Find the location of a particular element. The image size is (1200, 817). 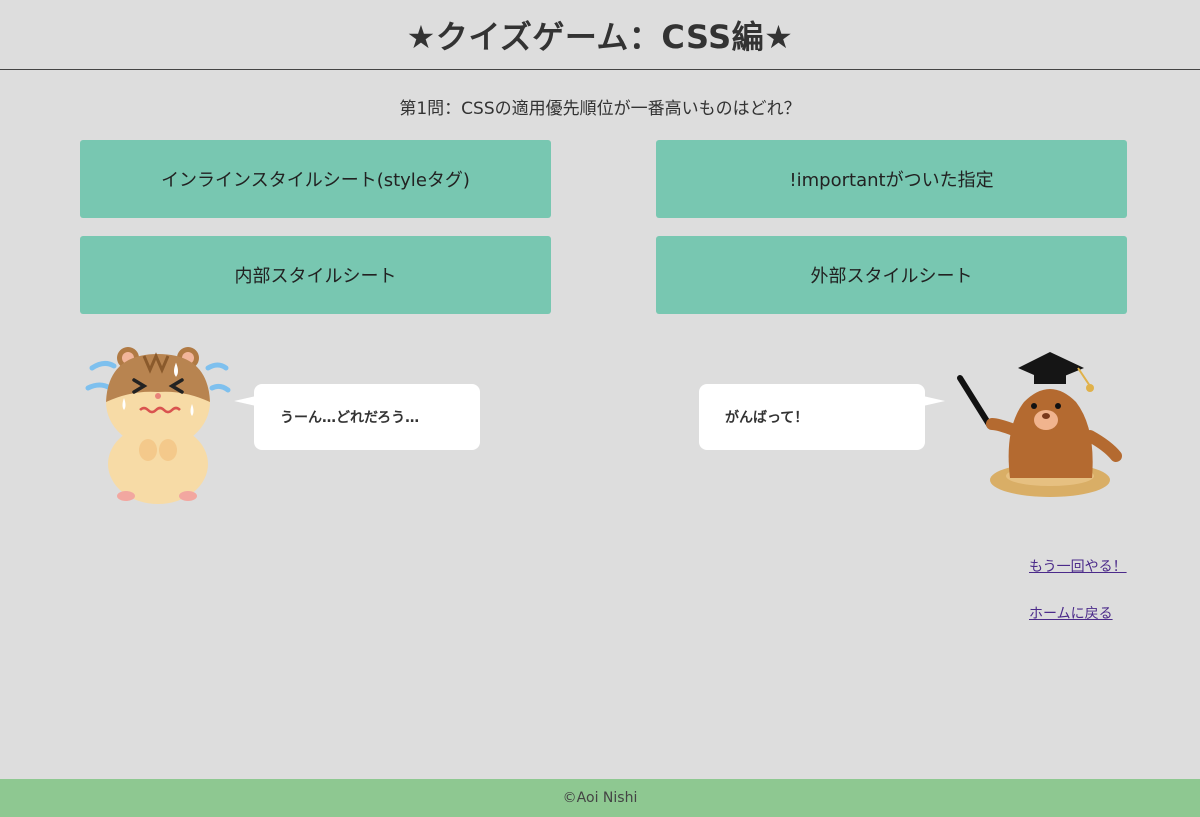

footer: ©Aoi Nishi is located at coordinates (600, 798).